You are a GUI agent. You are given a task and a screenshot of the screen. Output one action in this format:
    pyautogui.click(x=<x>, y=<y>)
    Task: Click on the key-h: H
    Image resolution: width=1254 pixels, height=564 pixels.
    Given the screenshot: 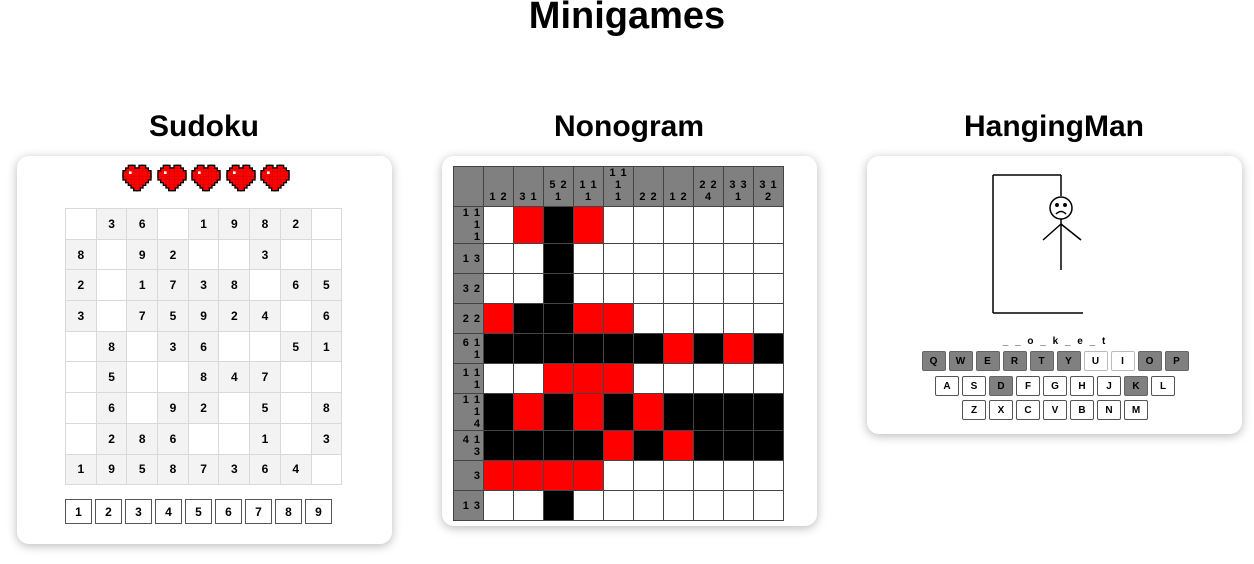 What is the action you would take?
    pyautogui.click(x=1082, y=386)
    